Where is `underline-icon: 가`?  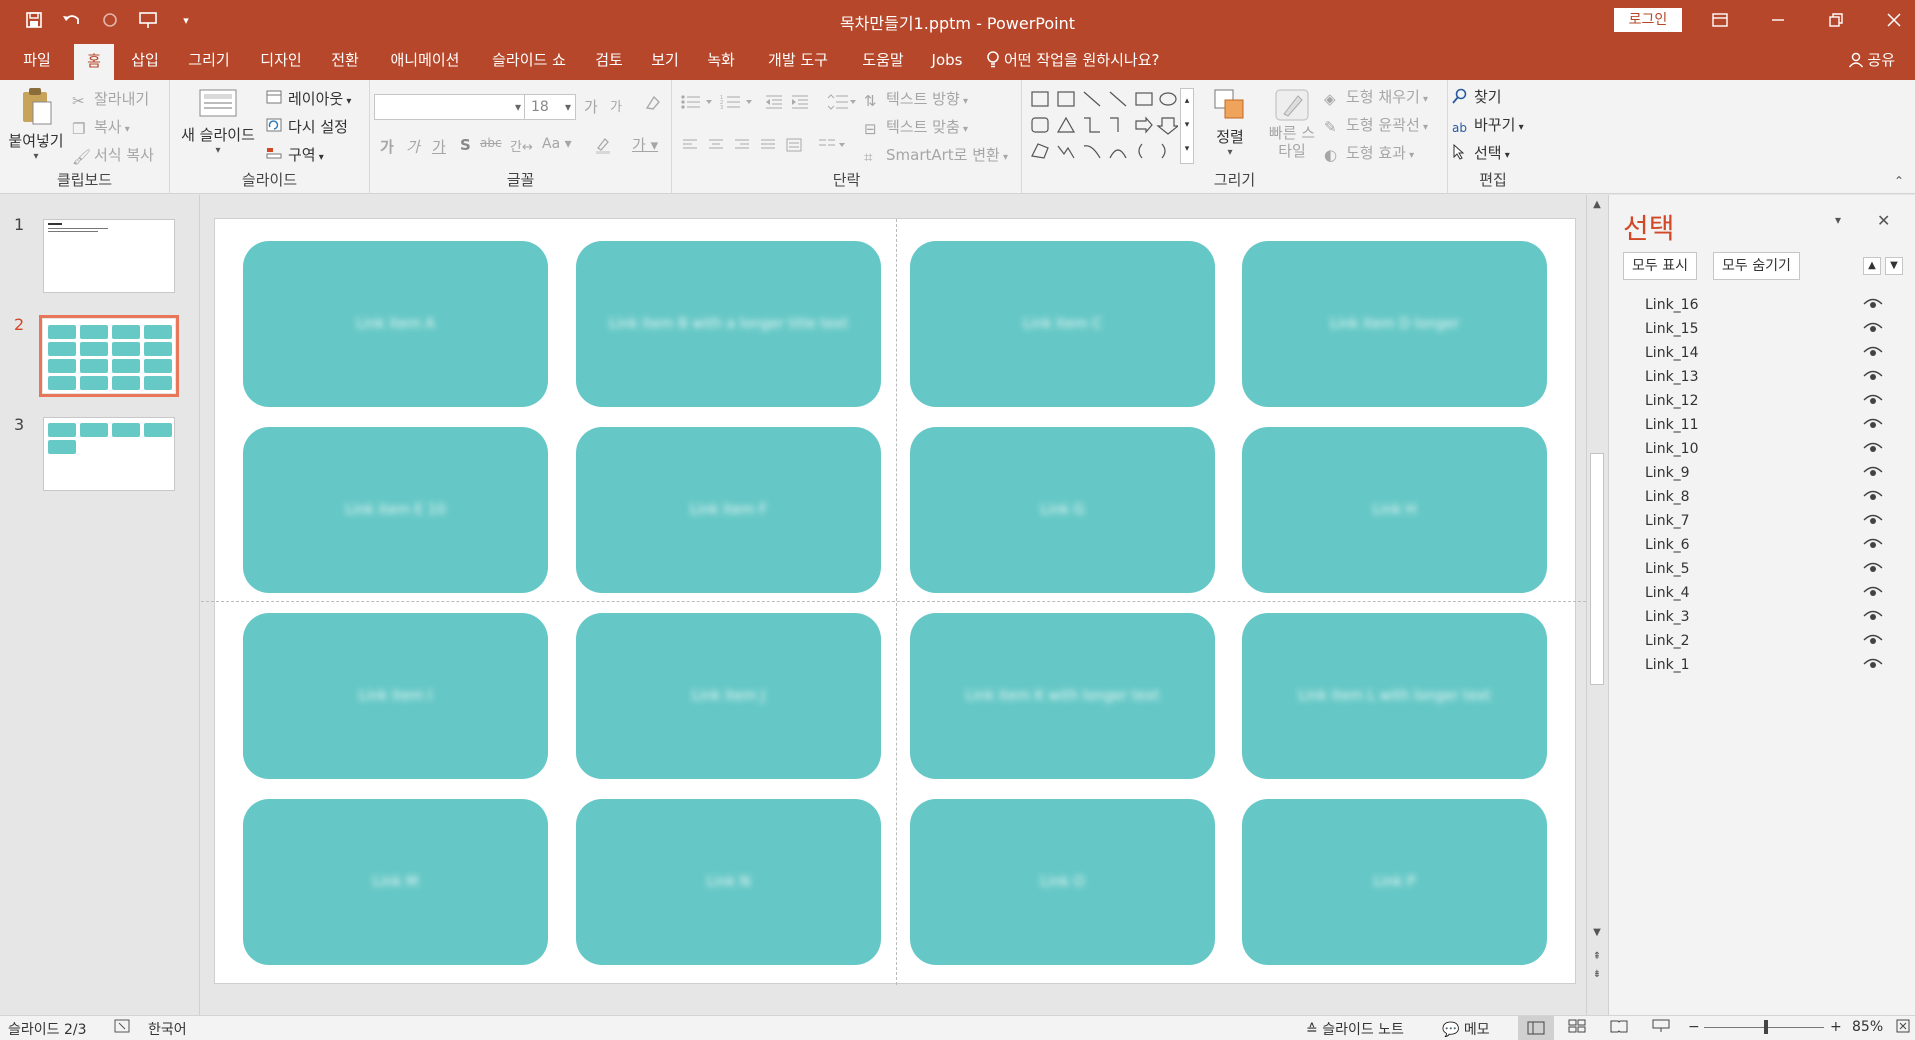
underline-icon: 가 is located at coordinates (439, 146).